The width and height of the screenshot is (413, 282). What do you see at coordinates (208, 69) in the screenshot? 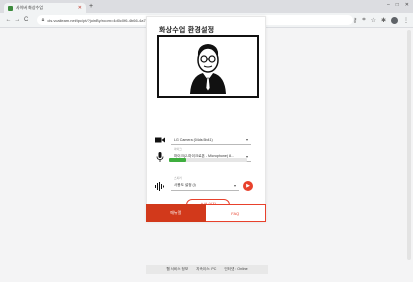
I see `user-avatar-icon` at bounding box center [208, 69].